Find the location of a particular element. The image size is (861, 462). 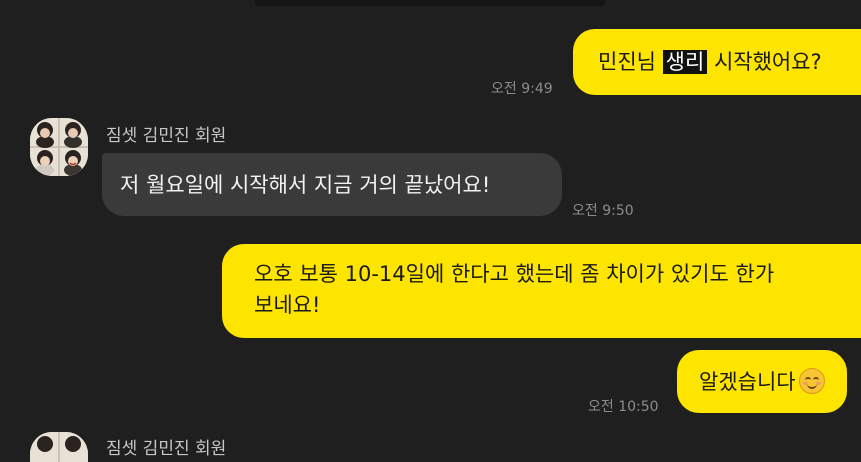

message-text: 시작했어요? is located at coordinates (764, 62).